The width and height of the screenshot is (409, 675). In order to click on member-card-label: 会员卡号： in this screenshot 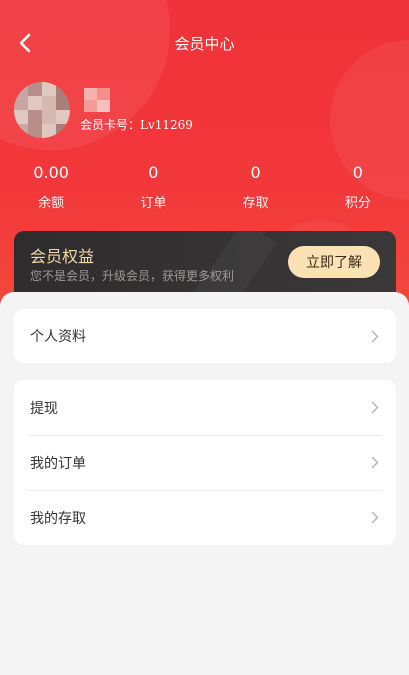, I will do `click(110, 124)`.